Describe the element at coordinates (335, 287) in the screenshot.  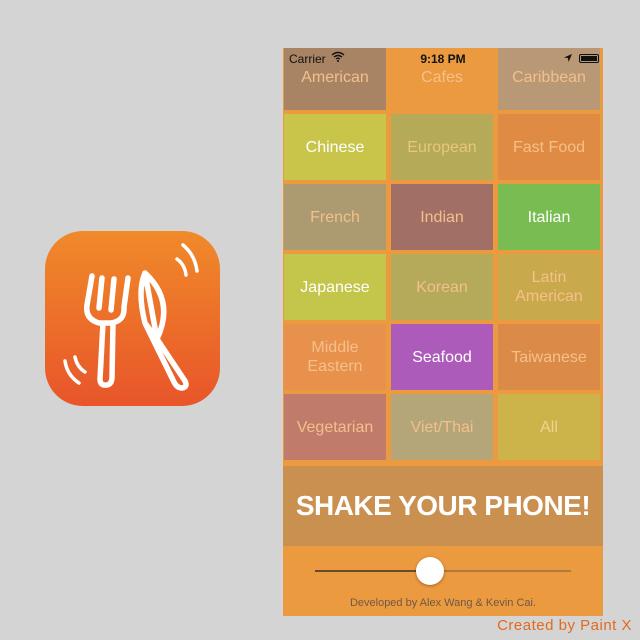
I see `category-tile-japanese: Japanese` at that location.